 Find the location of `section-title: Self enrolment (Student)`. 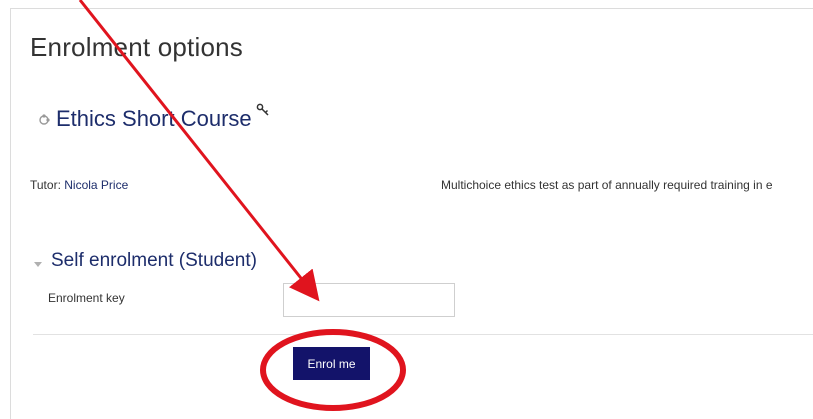

section-title: Self enrolment (Student) is located at coordinates (154, 260).